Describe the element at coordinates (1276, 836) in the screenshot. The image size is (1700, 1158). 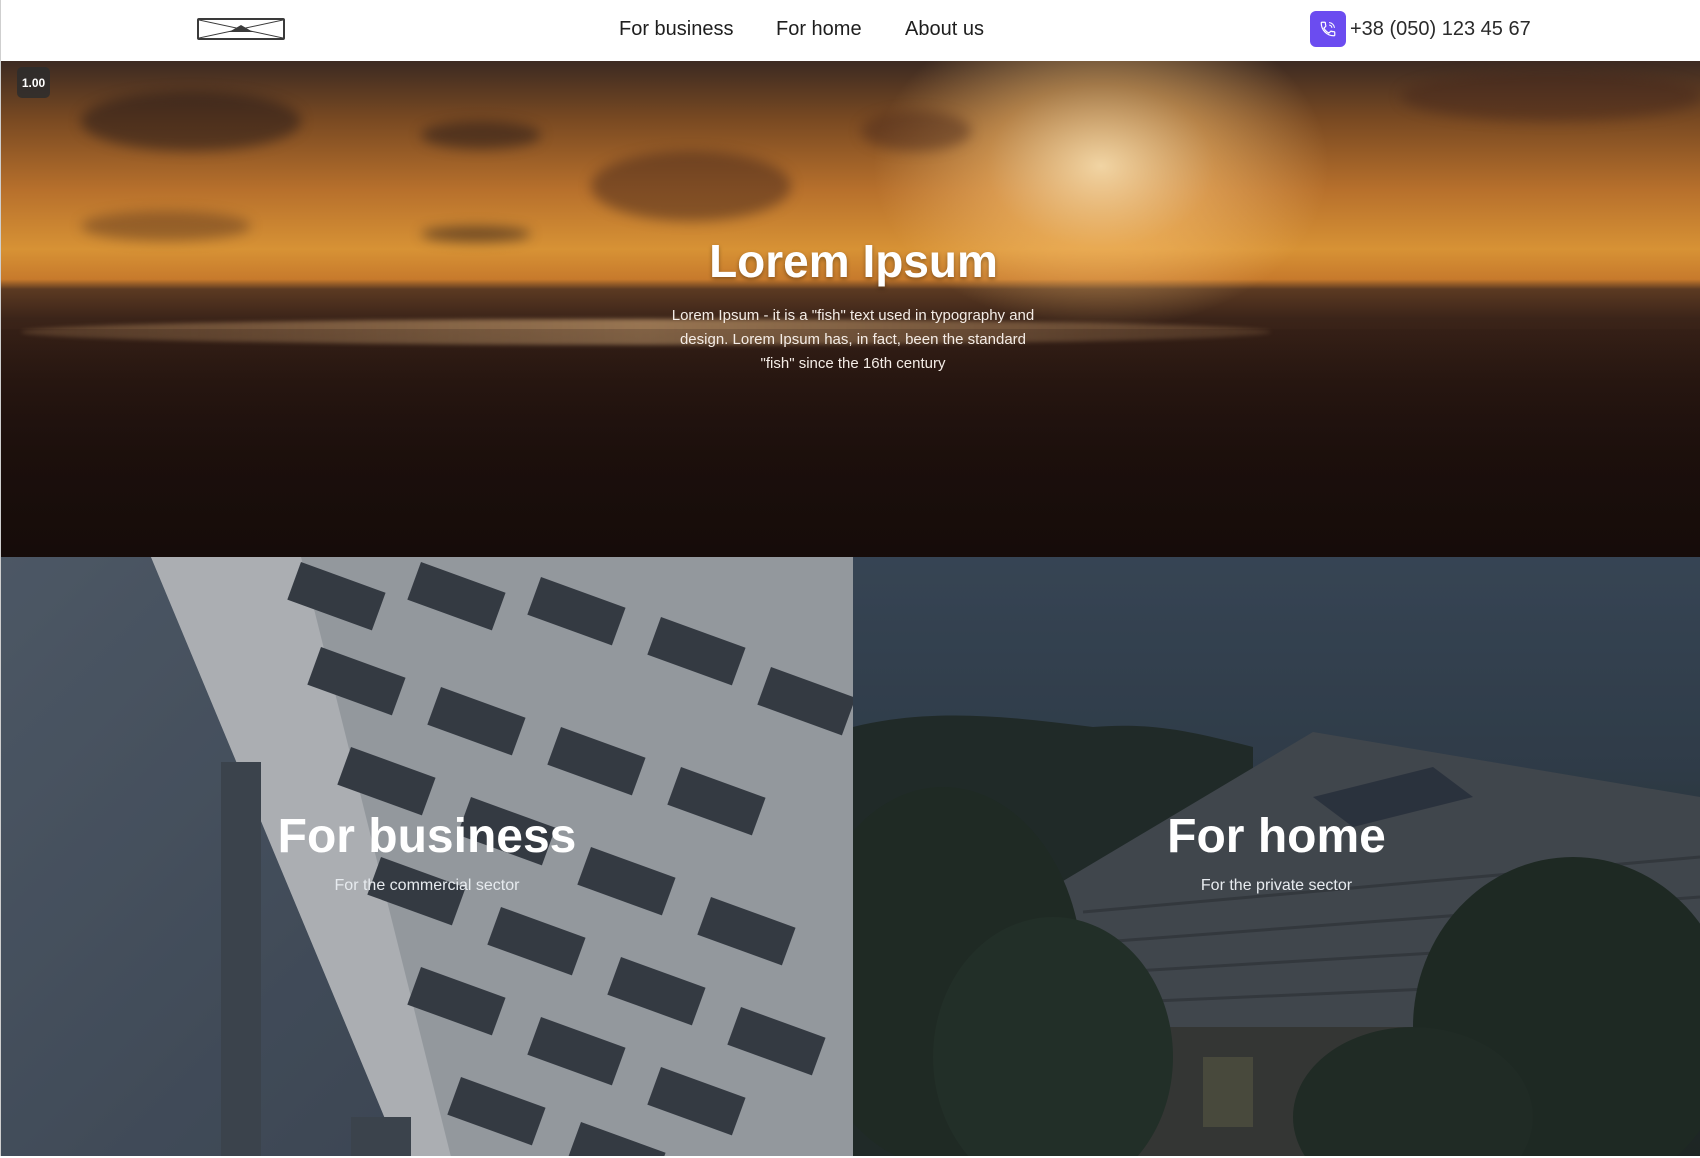
I see `sector-title-home: For home` at that location.